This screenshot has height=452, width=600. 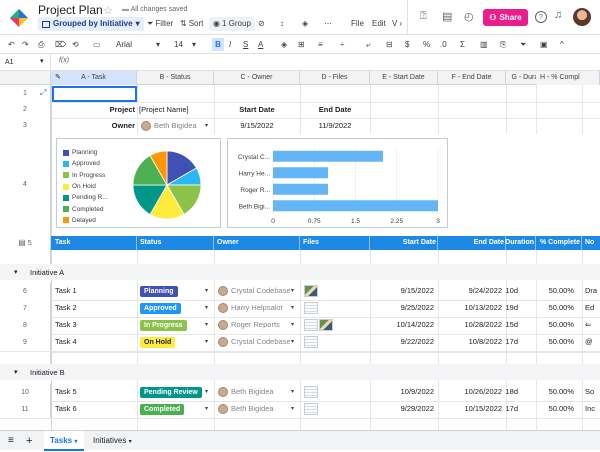 What do you see at coordinates (471, 243) in the screenshot?
I see `header-end-date: End Date` at bounding box center [471, 243].